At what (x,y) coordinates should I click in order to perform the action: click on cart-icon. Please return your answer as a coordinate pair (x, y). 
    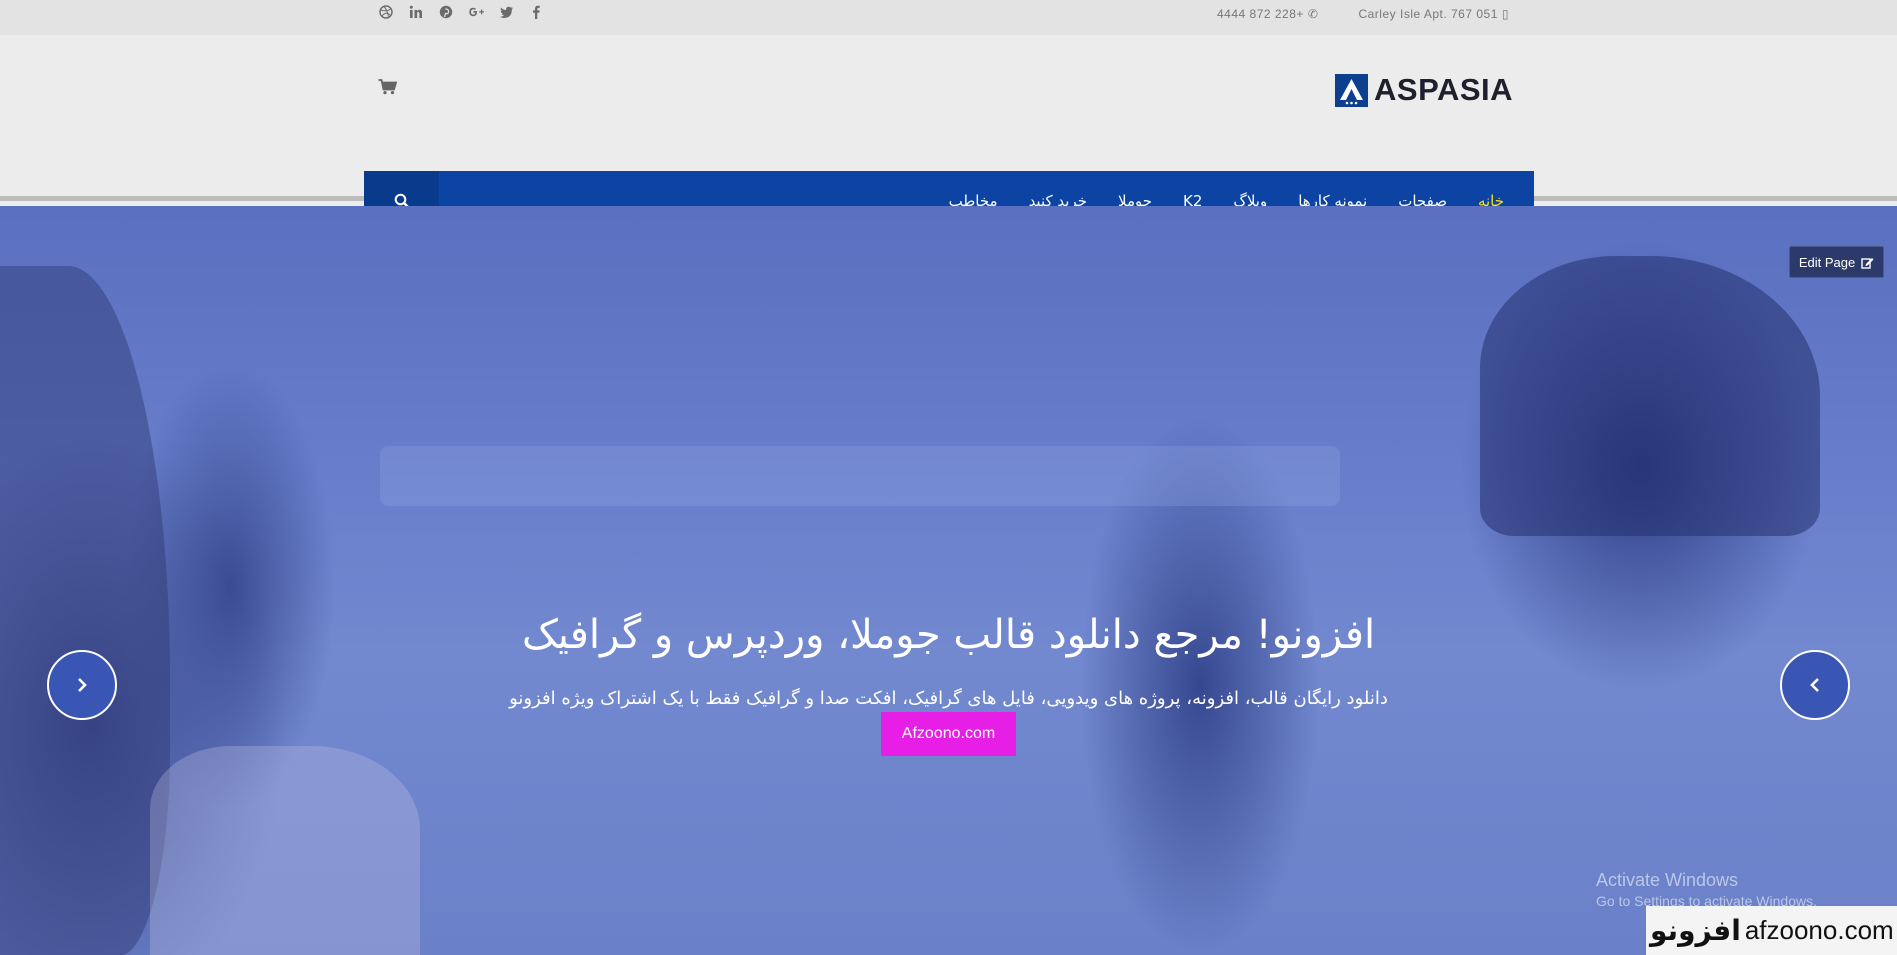
    Looking at the image, I should click on (388, 87).